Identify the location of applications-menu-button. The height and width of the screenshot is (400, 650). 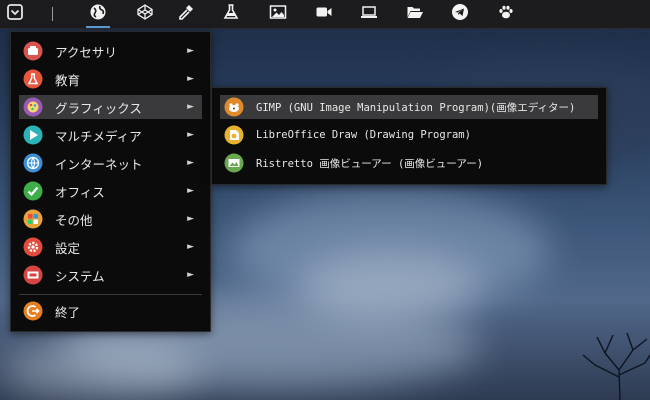
(15, 14).